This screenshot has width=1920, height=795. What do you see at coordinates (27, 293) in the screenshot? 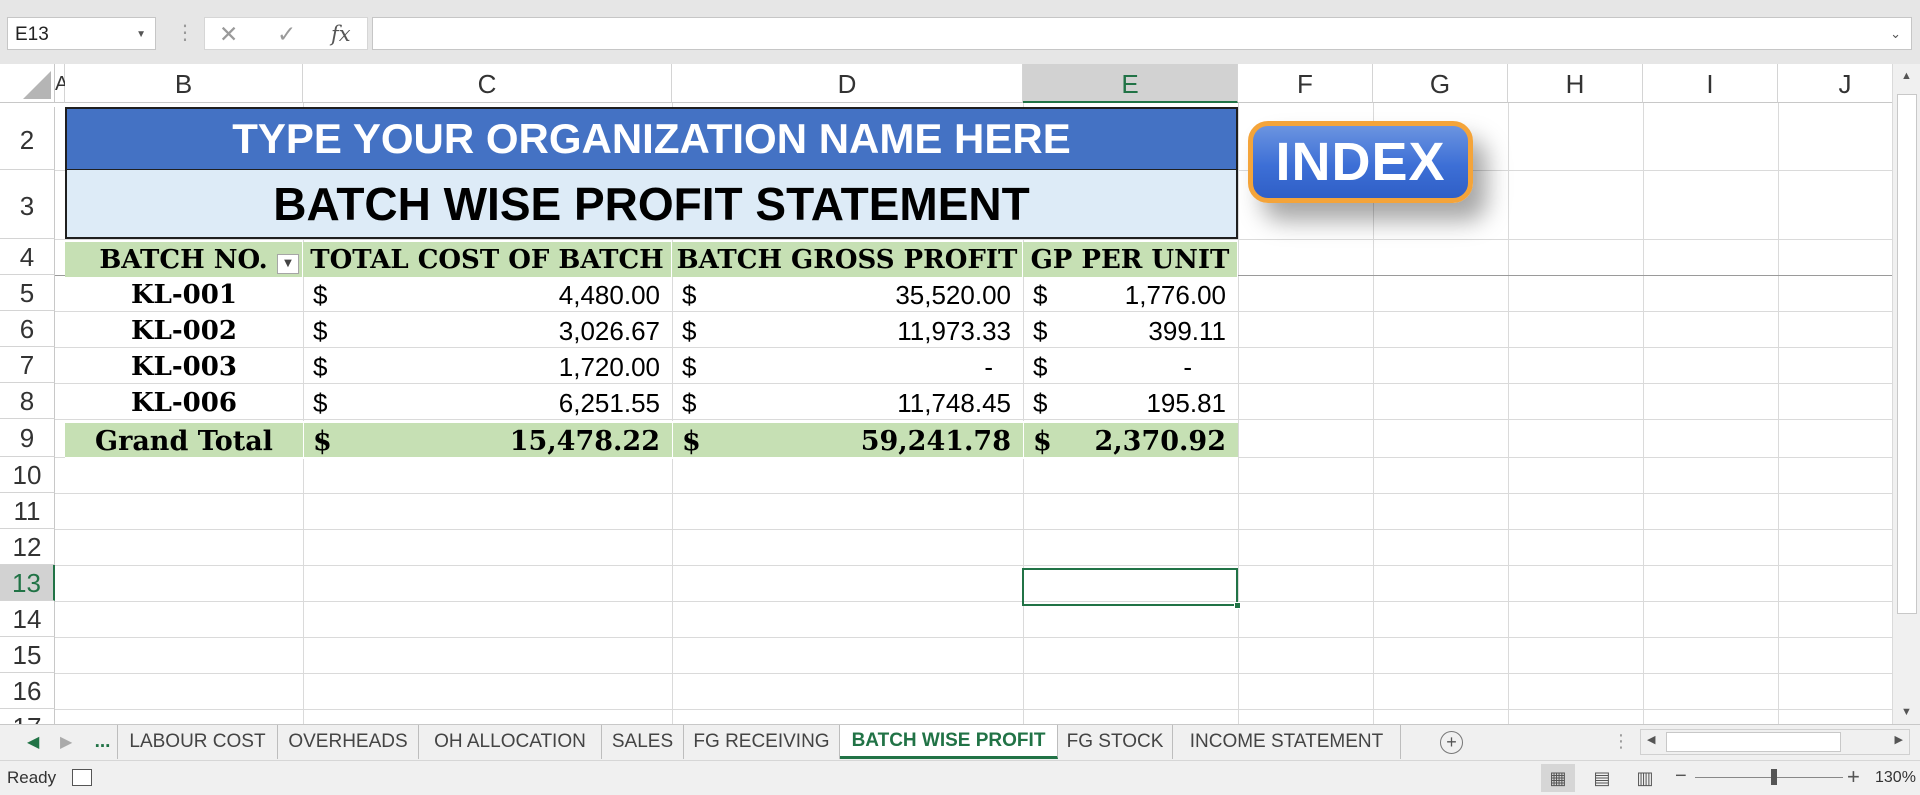
I see `row-header-5: 5` at bounding box center [27, 293].